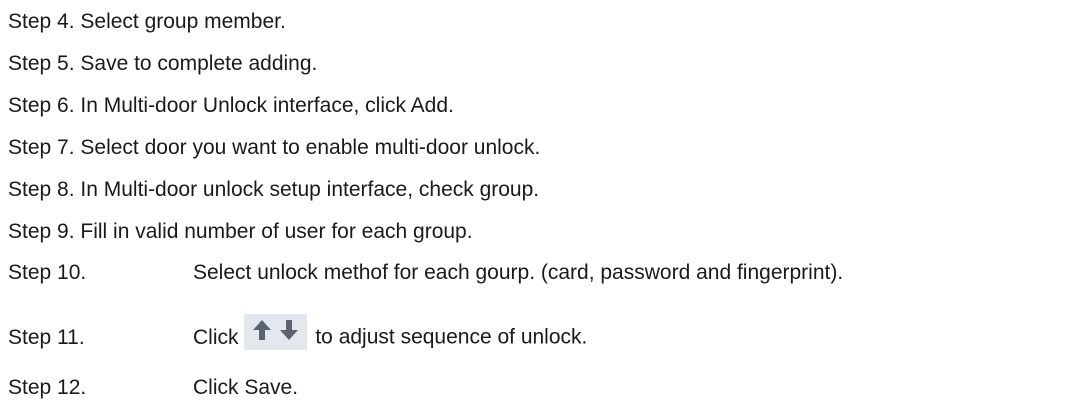  Describe the element at coordinates (163, 63) in the screenshot. I see `step-5: Step 5. Save to complete adding.` at that location.